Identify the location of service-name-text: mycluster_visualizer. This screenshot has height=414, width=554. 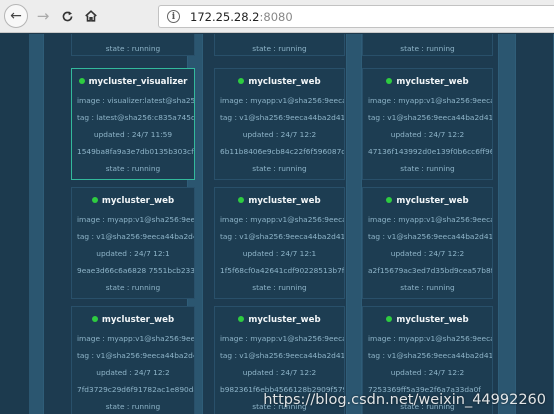
(138, 82).